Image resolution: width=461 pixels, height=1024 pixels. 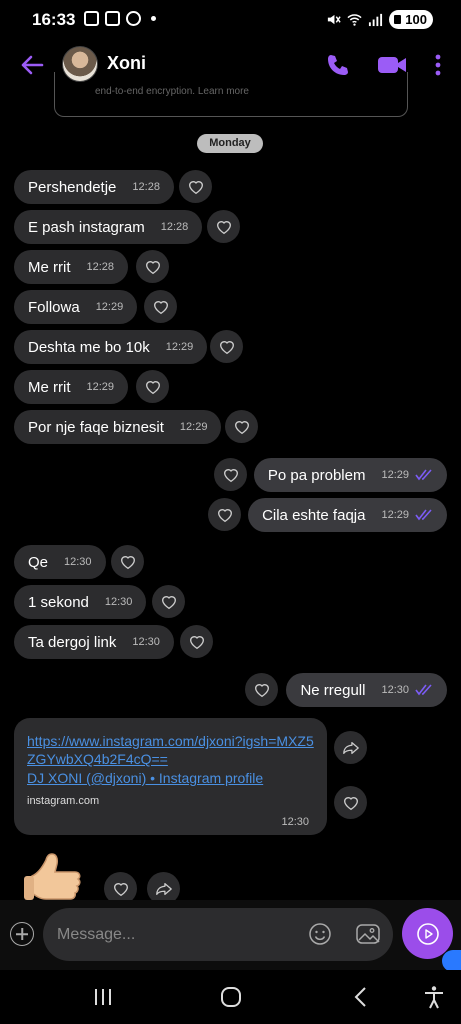 I want to click on message-bubble: Pershendetje 12:28, so click(x=94, y=187).